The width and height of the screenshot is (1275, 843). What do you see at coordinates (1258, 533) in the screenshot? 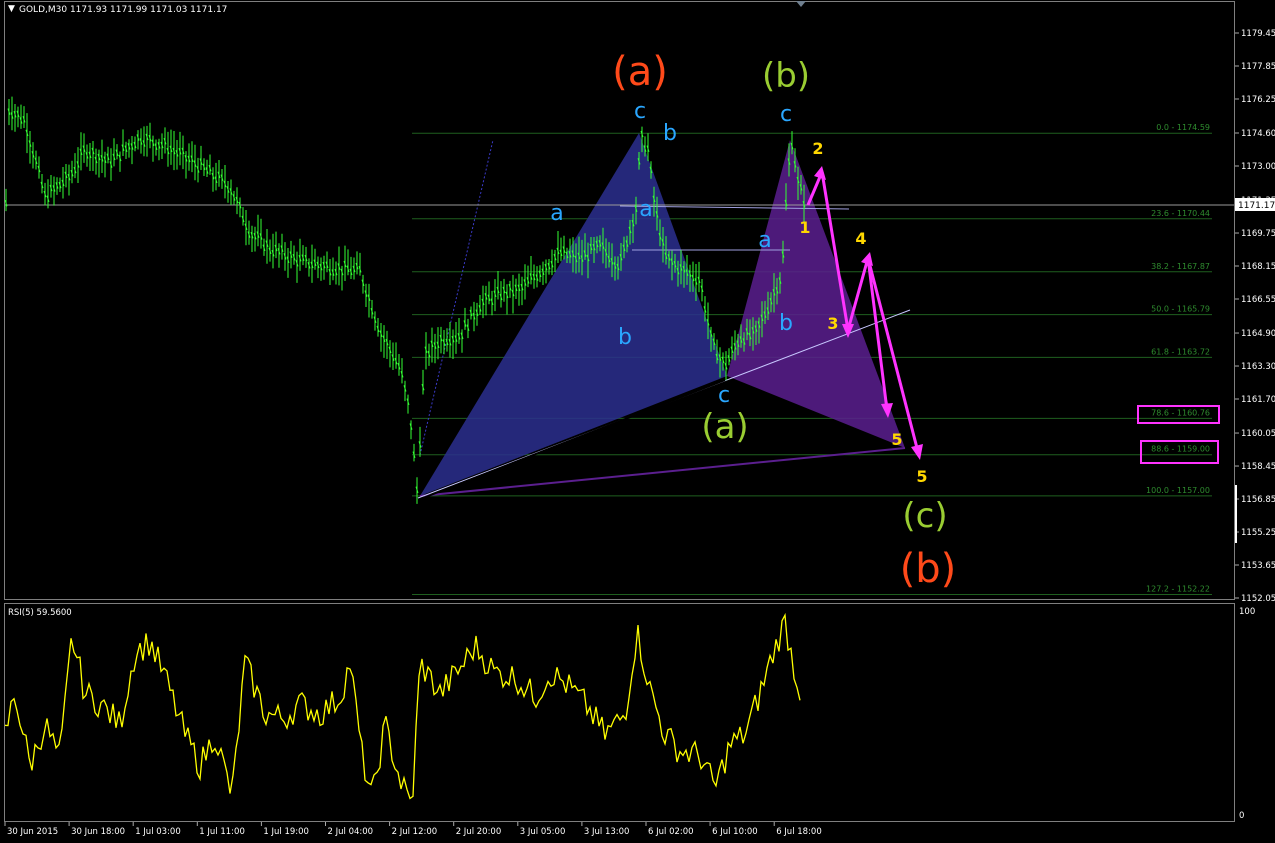
I see `price-tick-label: 1155.25` at bounding box center [1258, 533].